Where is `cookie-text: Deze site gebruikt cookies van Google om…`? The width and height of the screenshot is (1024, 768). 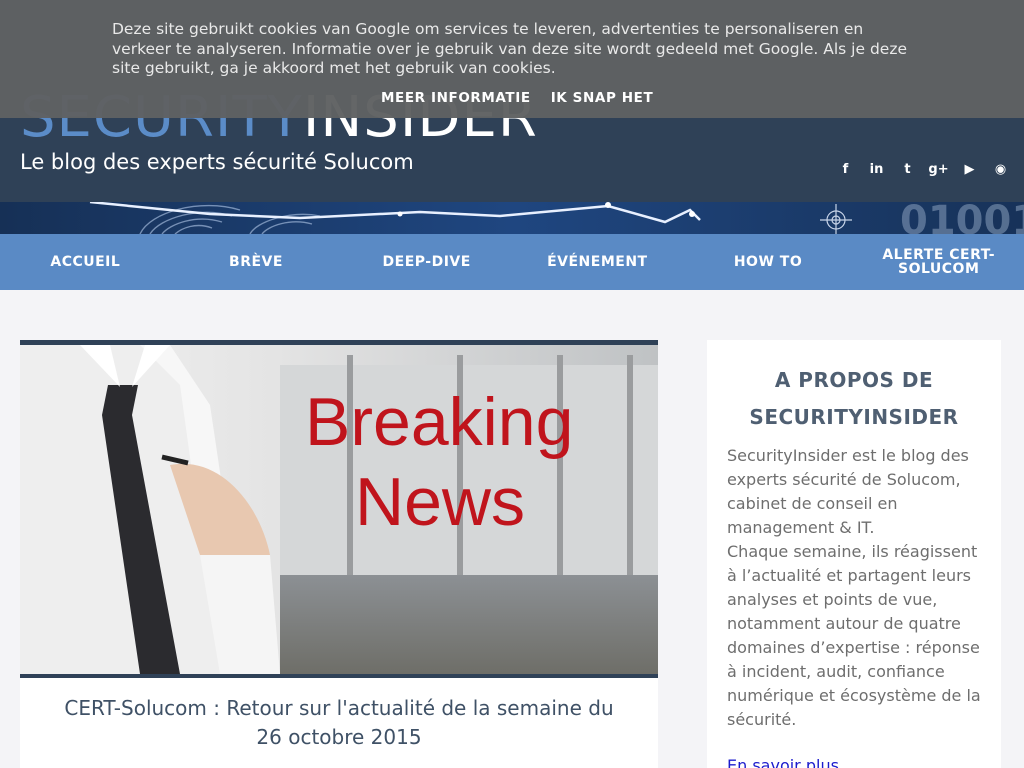 cookie-text: Deze site gebruikt cookies van Google om… is located at coordinates (509, 48).